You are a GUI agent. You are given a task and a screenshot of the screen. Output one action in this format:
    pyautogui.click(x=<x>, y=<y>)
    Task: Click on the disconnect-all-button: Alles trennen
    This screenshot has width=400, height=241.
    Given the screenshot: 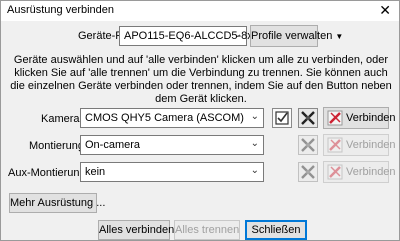 What is the action you would take?
    pyautogui.click(x=207, y=230)
    